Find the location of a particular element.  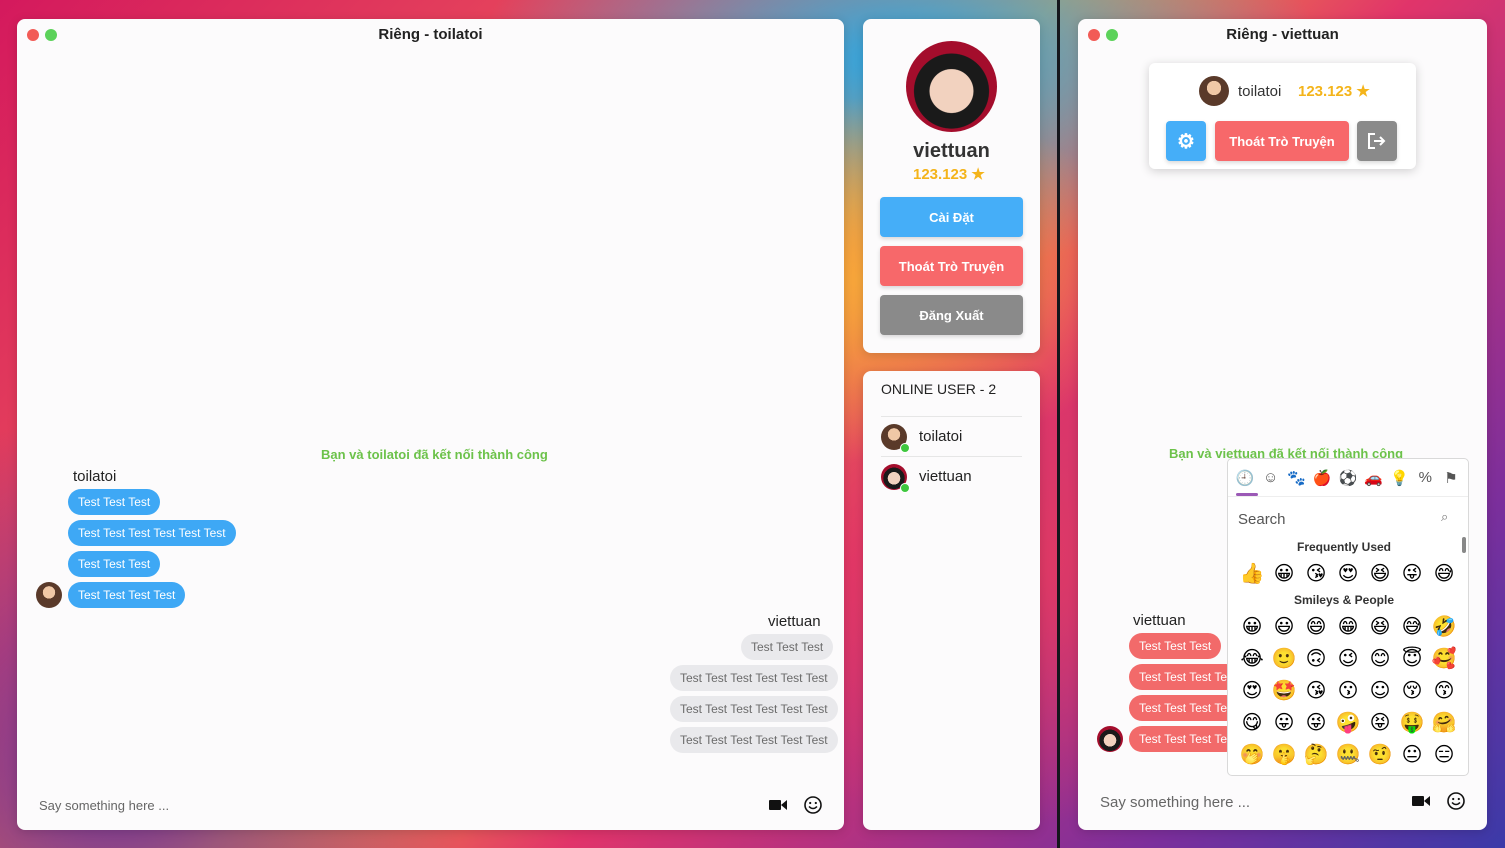

emoji-item: 😚 is located at coordinates (1412, 690).